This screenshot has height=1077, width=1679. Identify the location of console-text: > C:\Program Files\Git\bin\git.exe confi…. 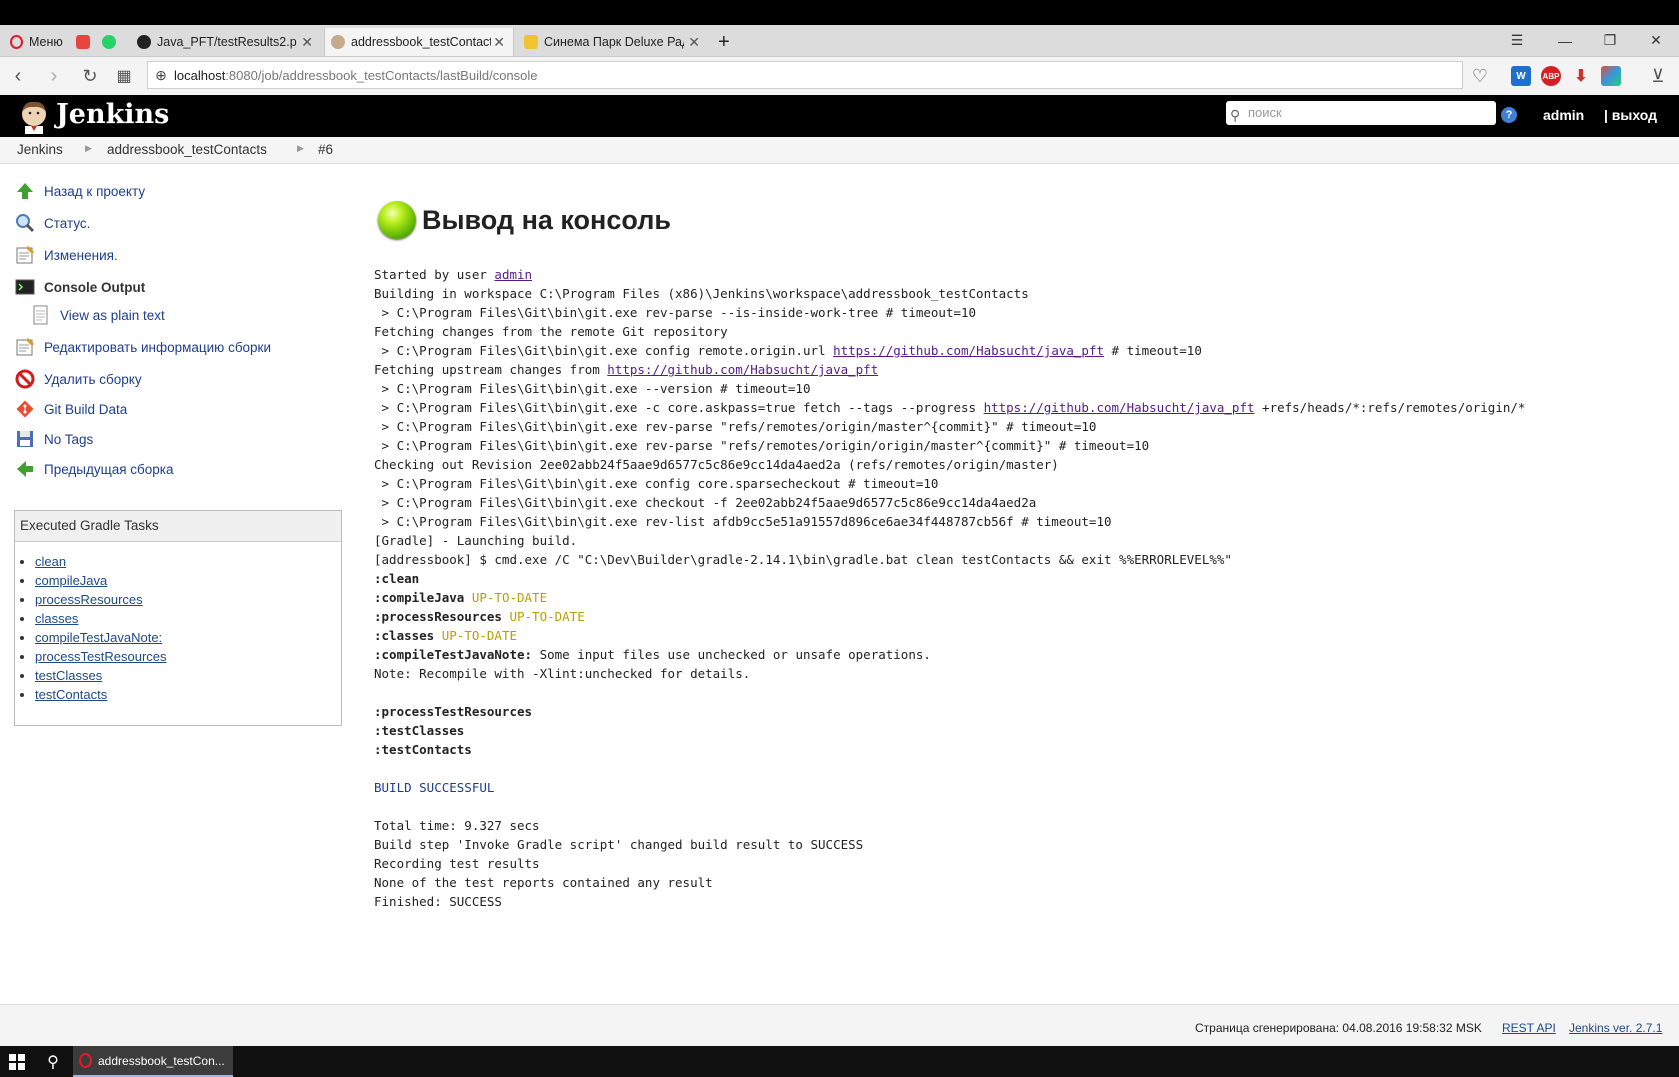
(604, 350).